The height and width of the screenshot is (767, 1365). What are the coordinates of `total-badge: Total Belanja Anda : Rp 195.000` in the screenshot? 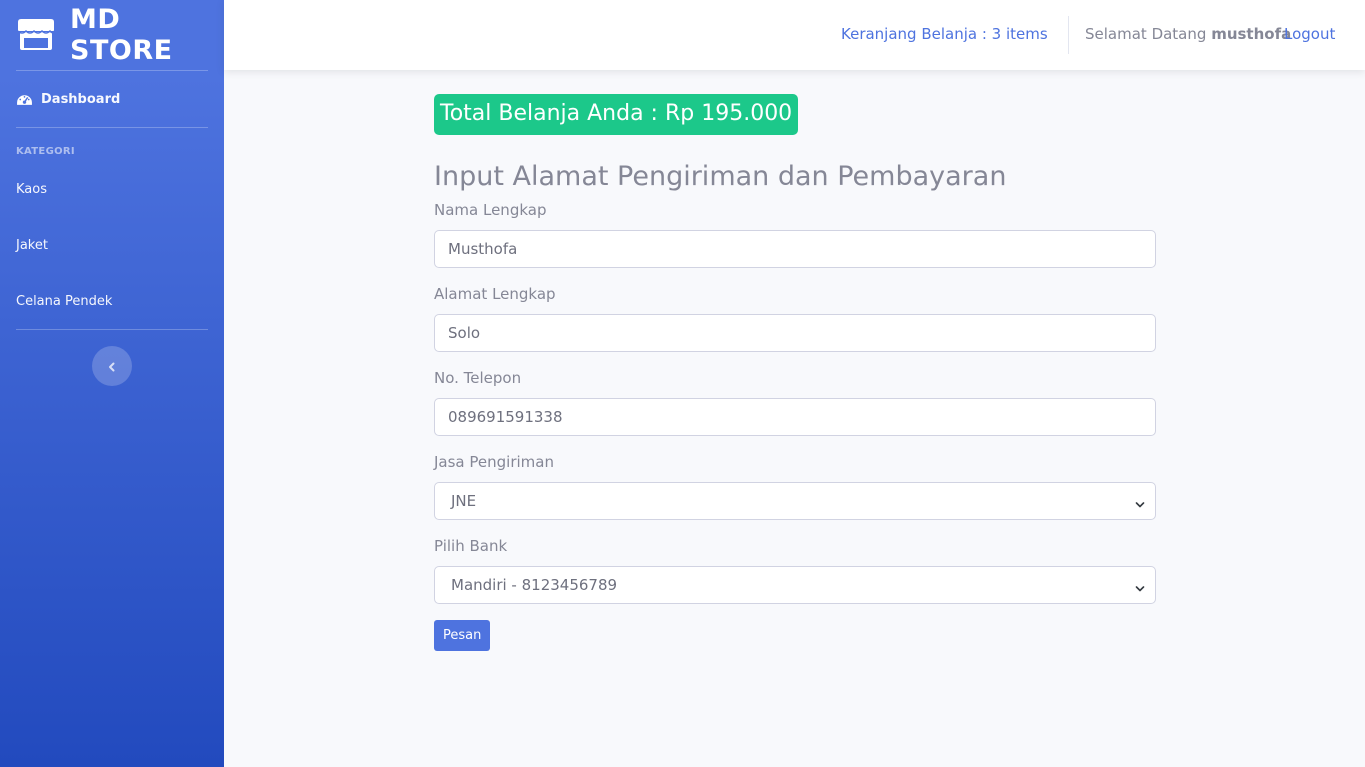 It's located at (616, 114).